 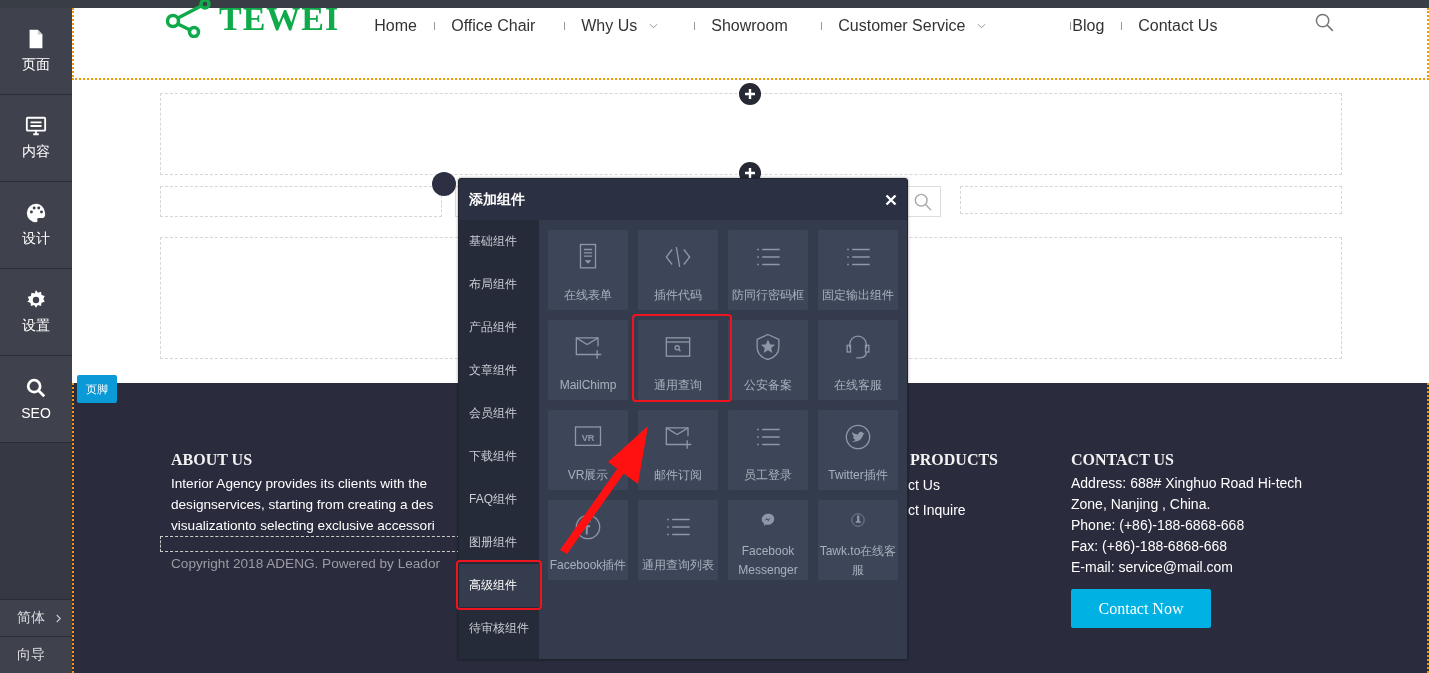 What do you see at coordinates (499, 327) in the screenshot?
I see `category-tab: 产品组件` at bounding box center [499, 327].